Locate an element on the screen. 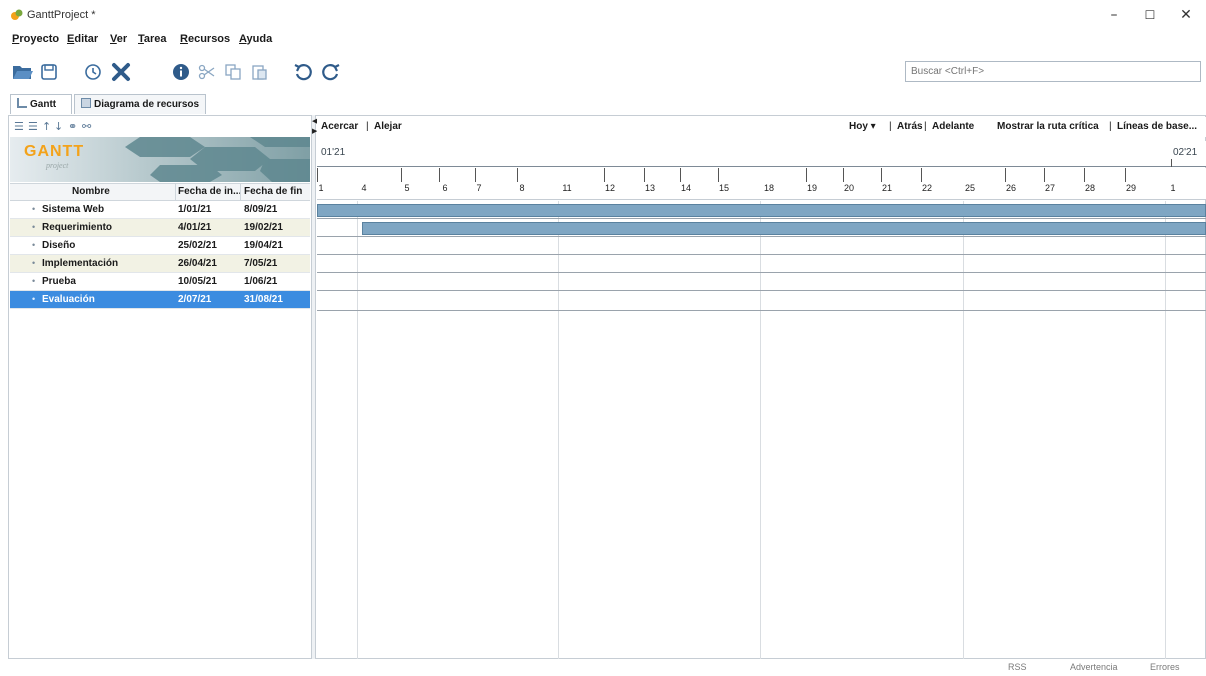 Image resolution: width=1206 pixels, height=676 pixels. redo-button is located at coordinates (331, 72).